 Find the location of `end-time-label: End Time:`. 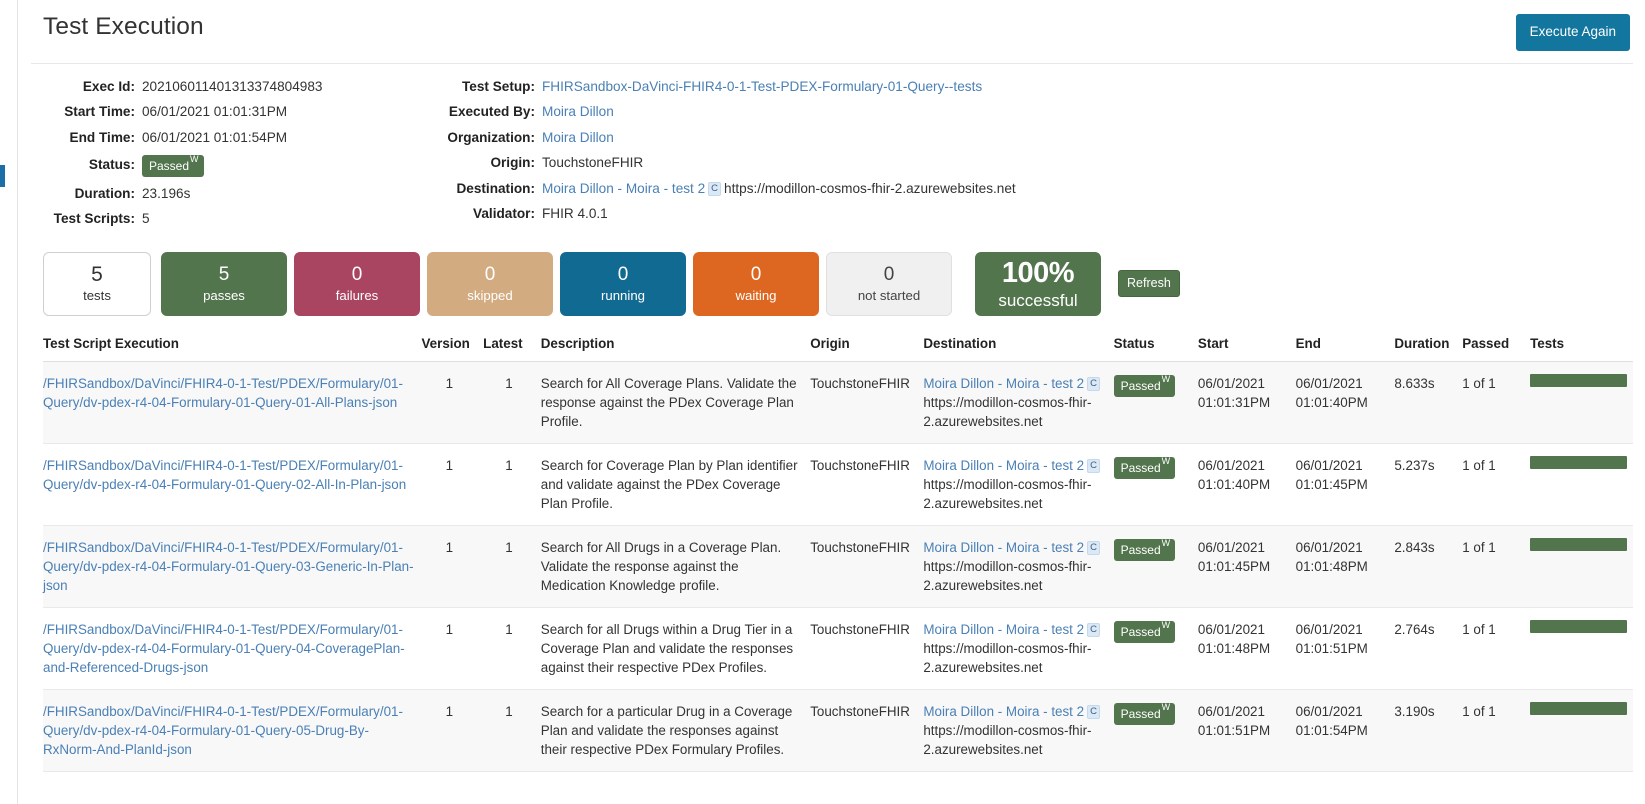

end-time-label: End Time: is located at coordinates (102, 137).